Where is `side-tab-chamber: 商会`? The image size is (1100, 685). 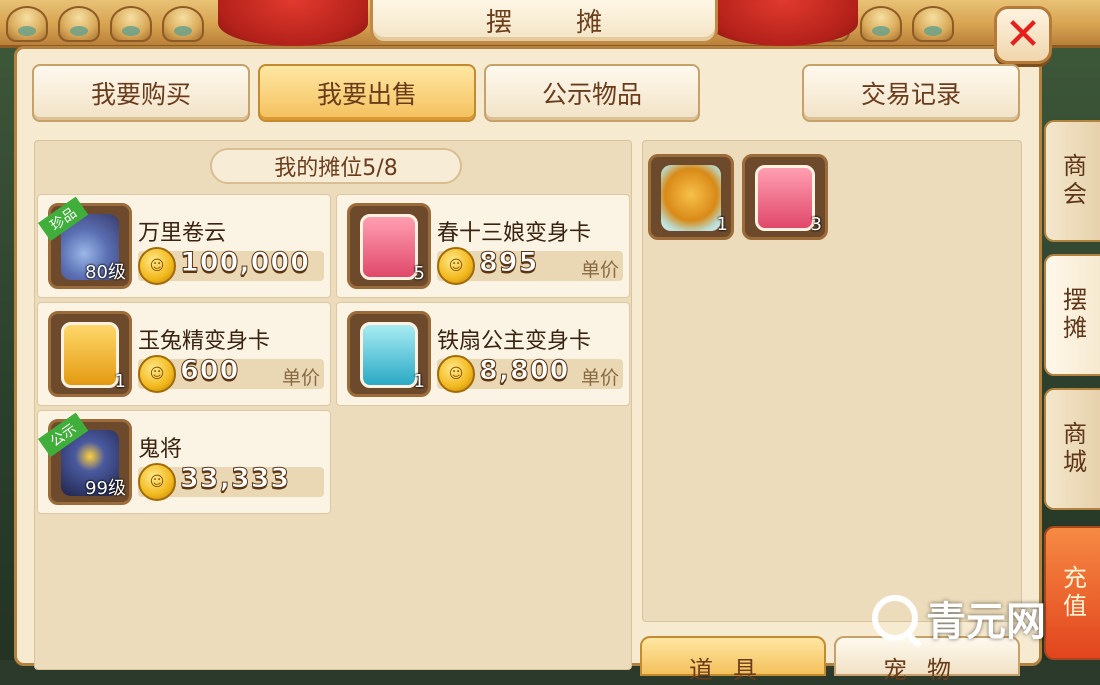 side-tab-chamber: 商会 is located at coordinates (1072, 181).